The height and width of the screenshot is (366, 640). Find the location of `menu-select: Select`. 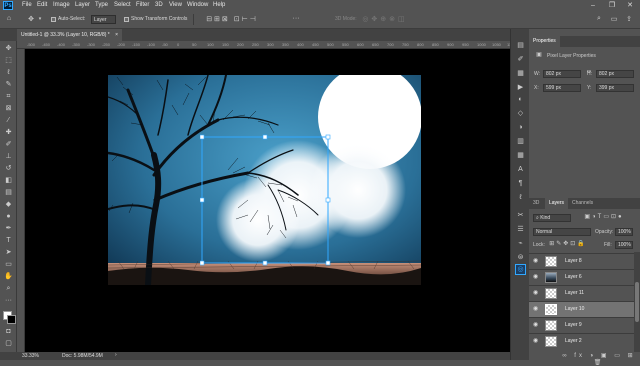

menu-select: Select is located at coordinates (122, 5).